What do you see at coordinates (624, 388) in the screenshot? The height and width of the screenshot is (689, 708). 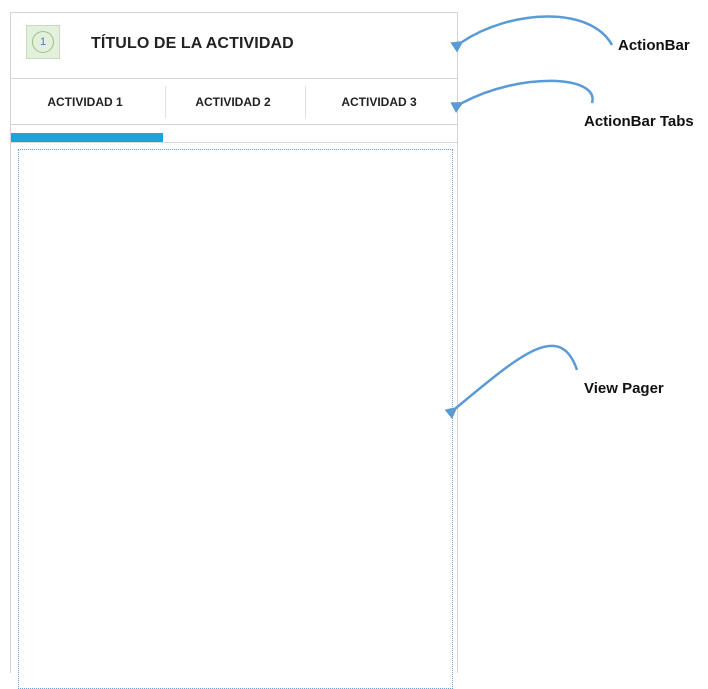 I see `label-view-pager: View Pager` at bounding box center [624, 388].